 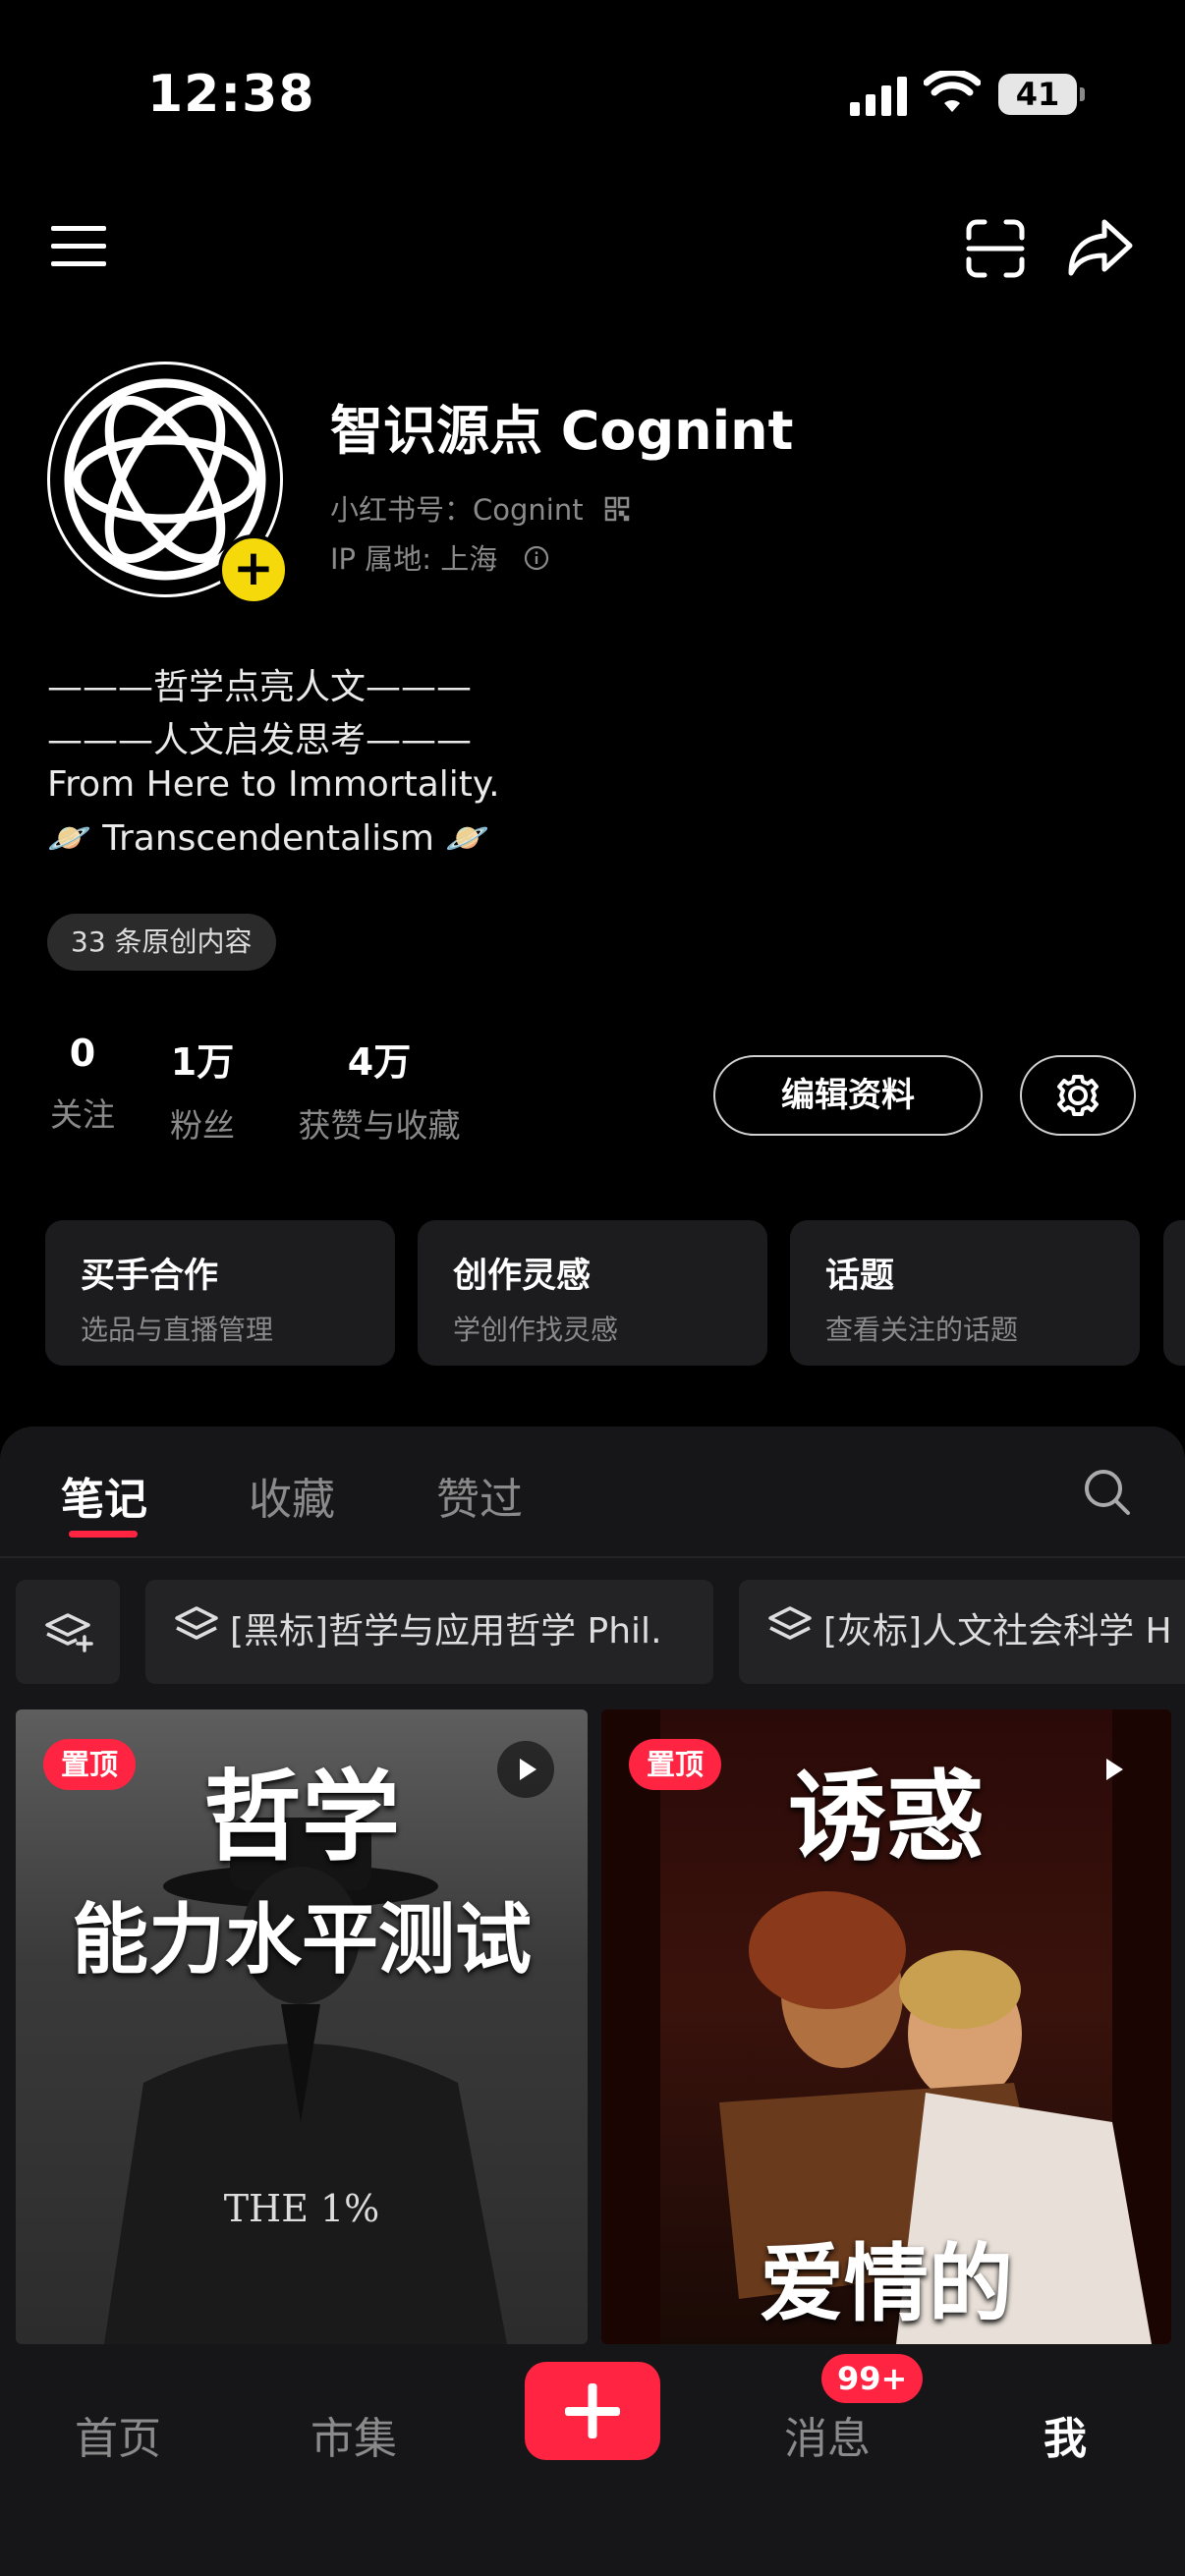 I want to click on post-card: 诱惑 爱情的, so click(x=886, y=2026).